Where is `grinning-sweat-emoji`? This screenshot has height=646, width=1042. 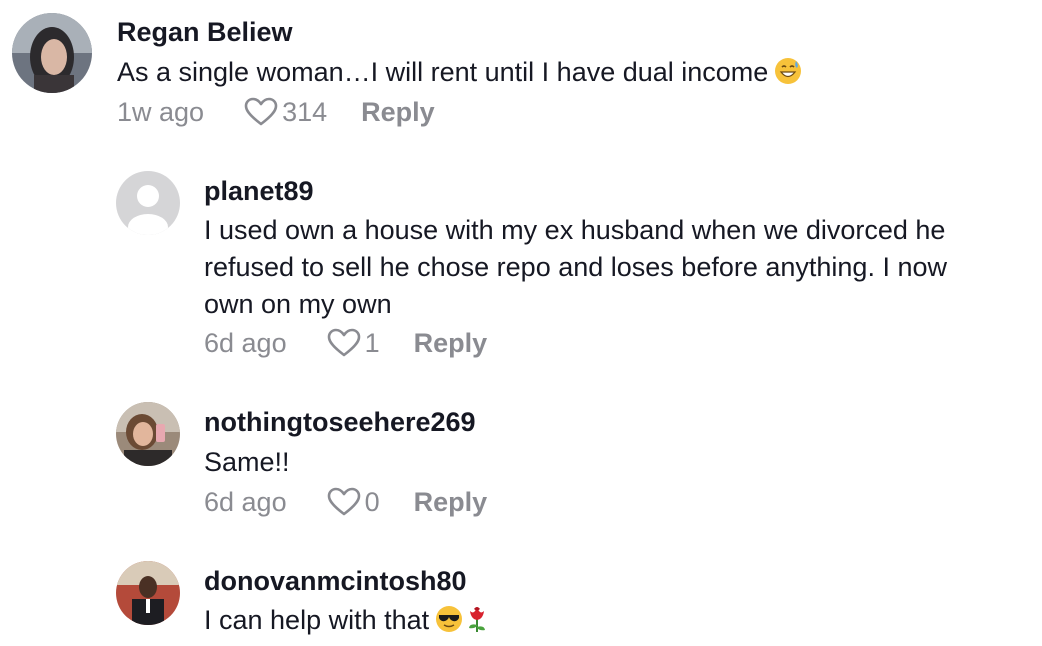 grinning-sweat-emoji is located at coordinates (788, 76).